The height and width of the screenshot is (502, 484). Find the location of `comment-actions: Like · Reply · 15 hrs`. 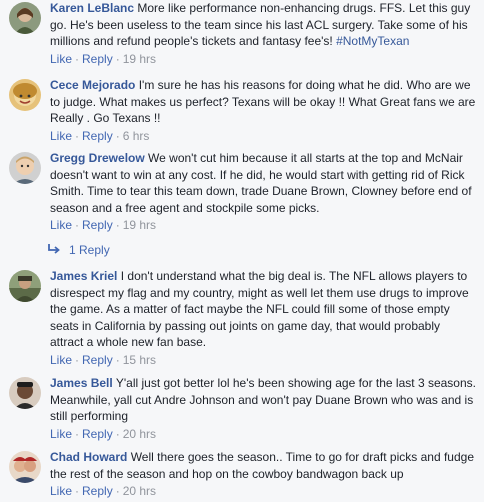

comment-actions: Like · Reply · 15 hrs is located at coordinates (103, 359).